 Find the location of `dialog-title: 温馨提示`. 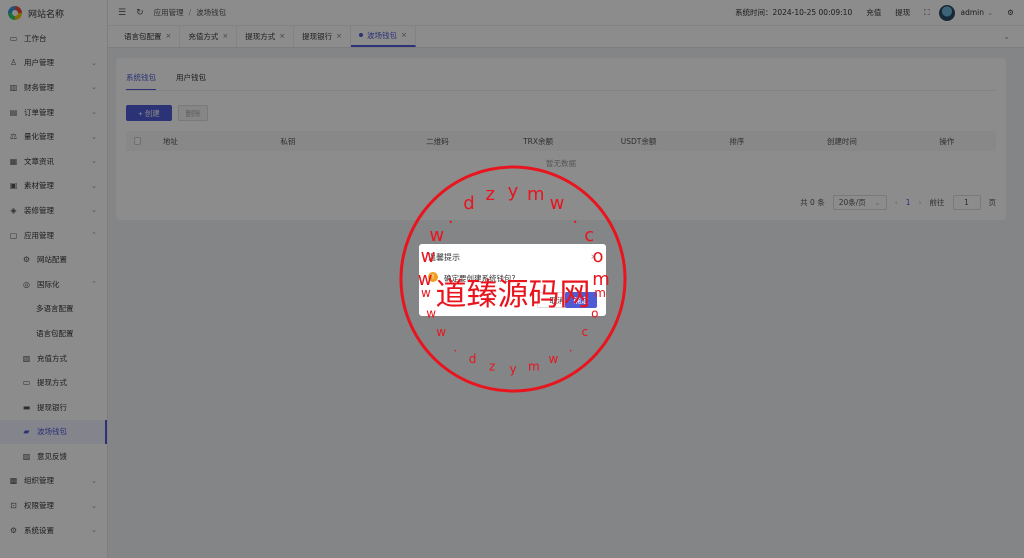

dialog-title: 温馨提示 is located at coordinates (444, 257).